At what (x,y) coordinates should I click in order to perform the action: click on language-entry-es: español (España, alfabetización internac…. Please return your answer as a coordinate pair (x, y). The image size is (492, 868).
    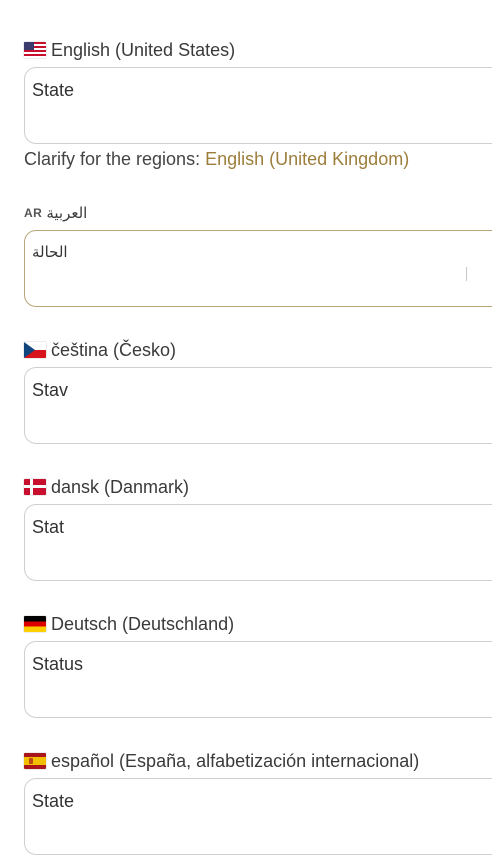
    Looking at the image, I should click on (258, 802).